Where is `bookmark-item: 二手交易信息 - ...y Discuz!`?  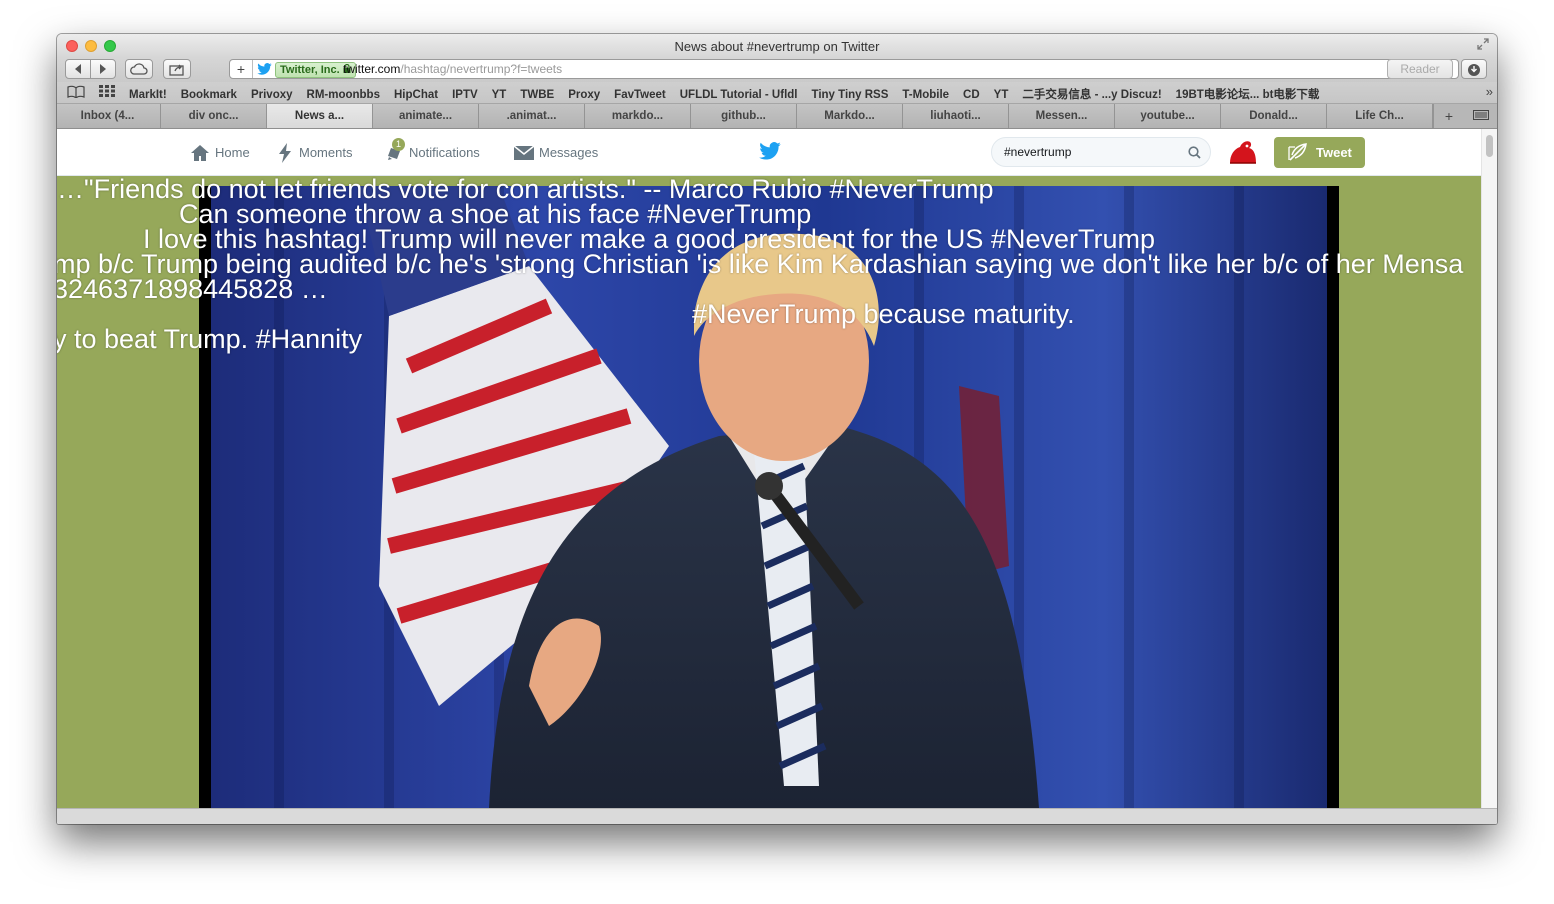 bookmark-item: 二手交易信息 - ...y Discuz! is located at coordinates (1091, 95).